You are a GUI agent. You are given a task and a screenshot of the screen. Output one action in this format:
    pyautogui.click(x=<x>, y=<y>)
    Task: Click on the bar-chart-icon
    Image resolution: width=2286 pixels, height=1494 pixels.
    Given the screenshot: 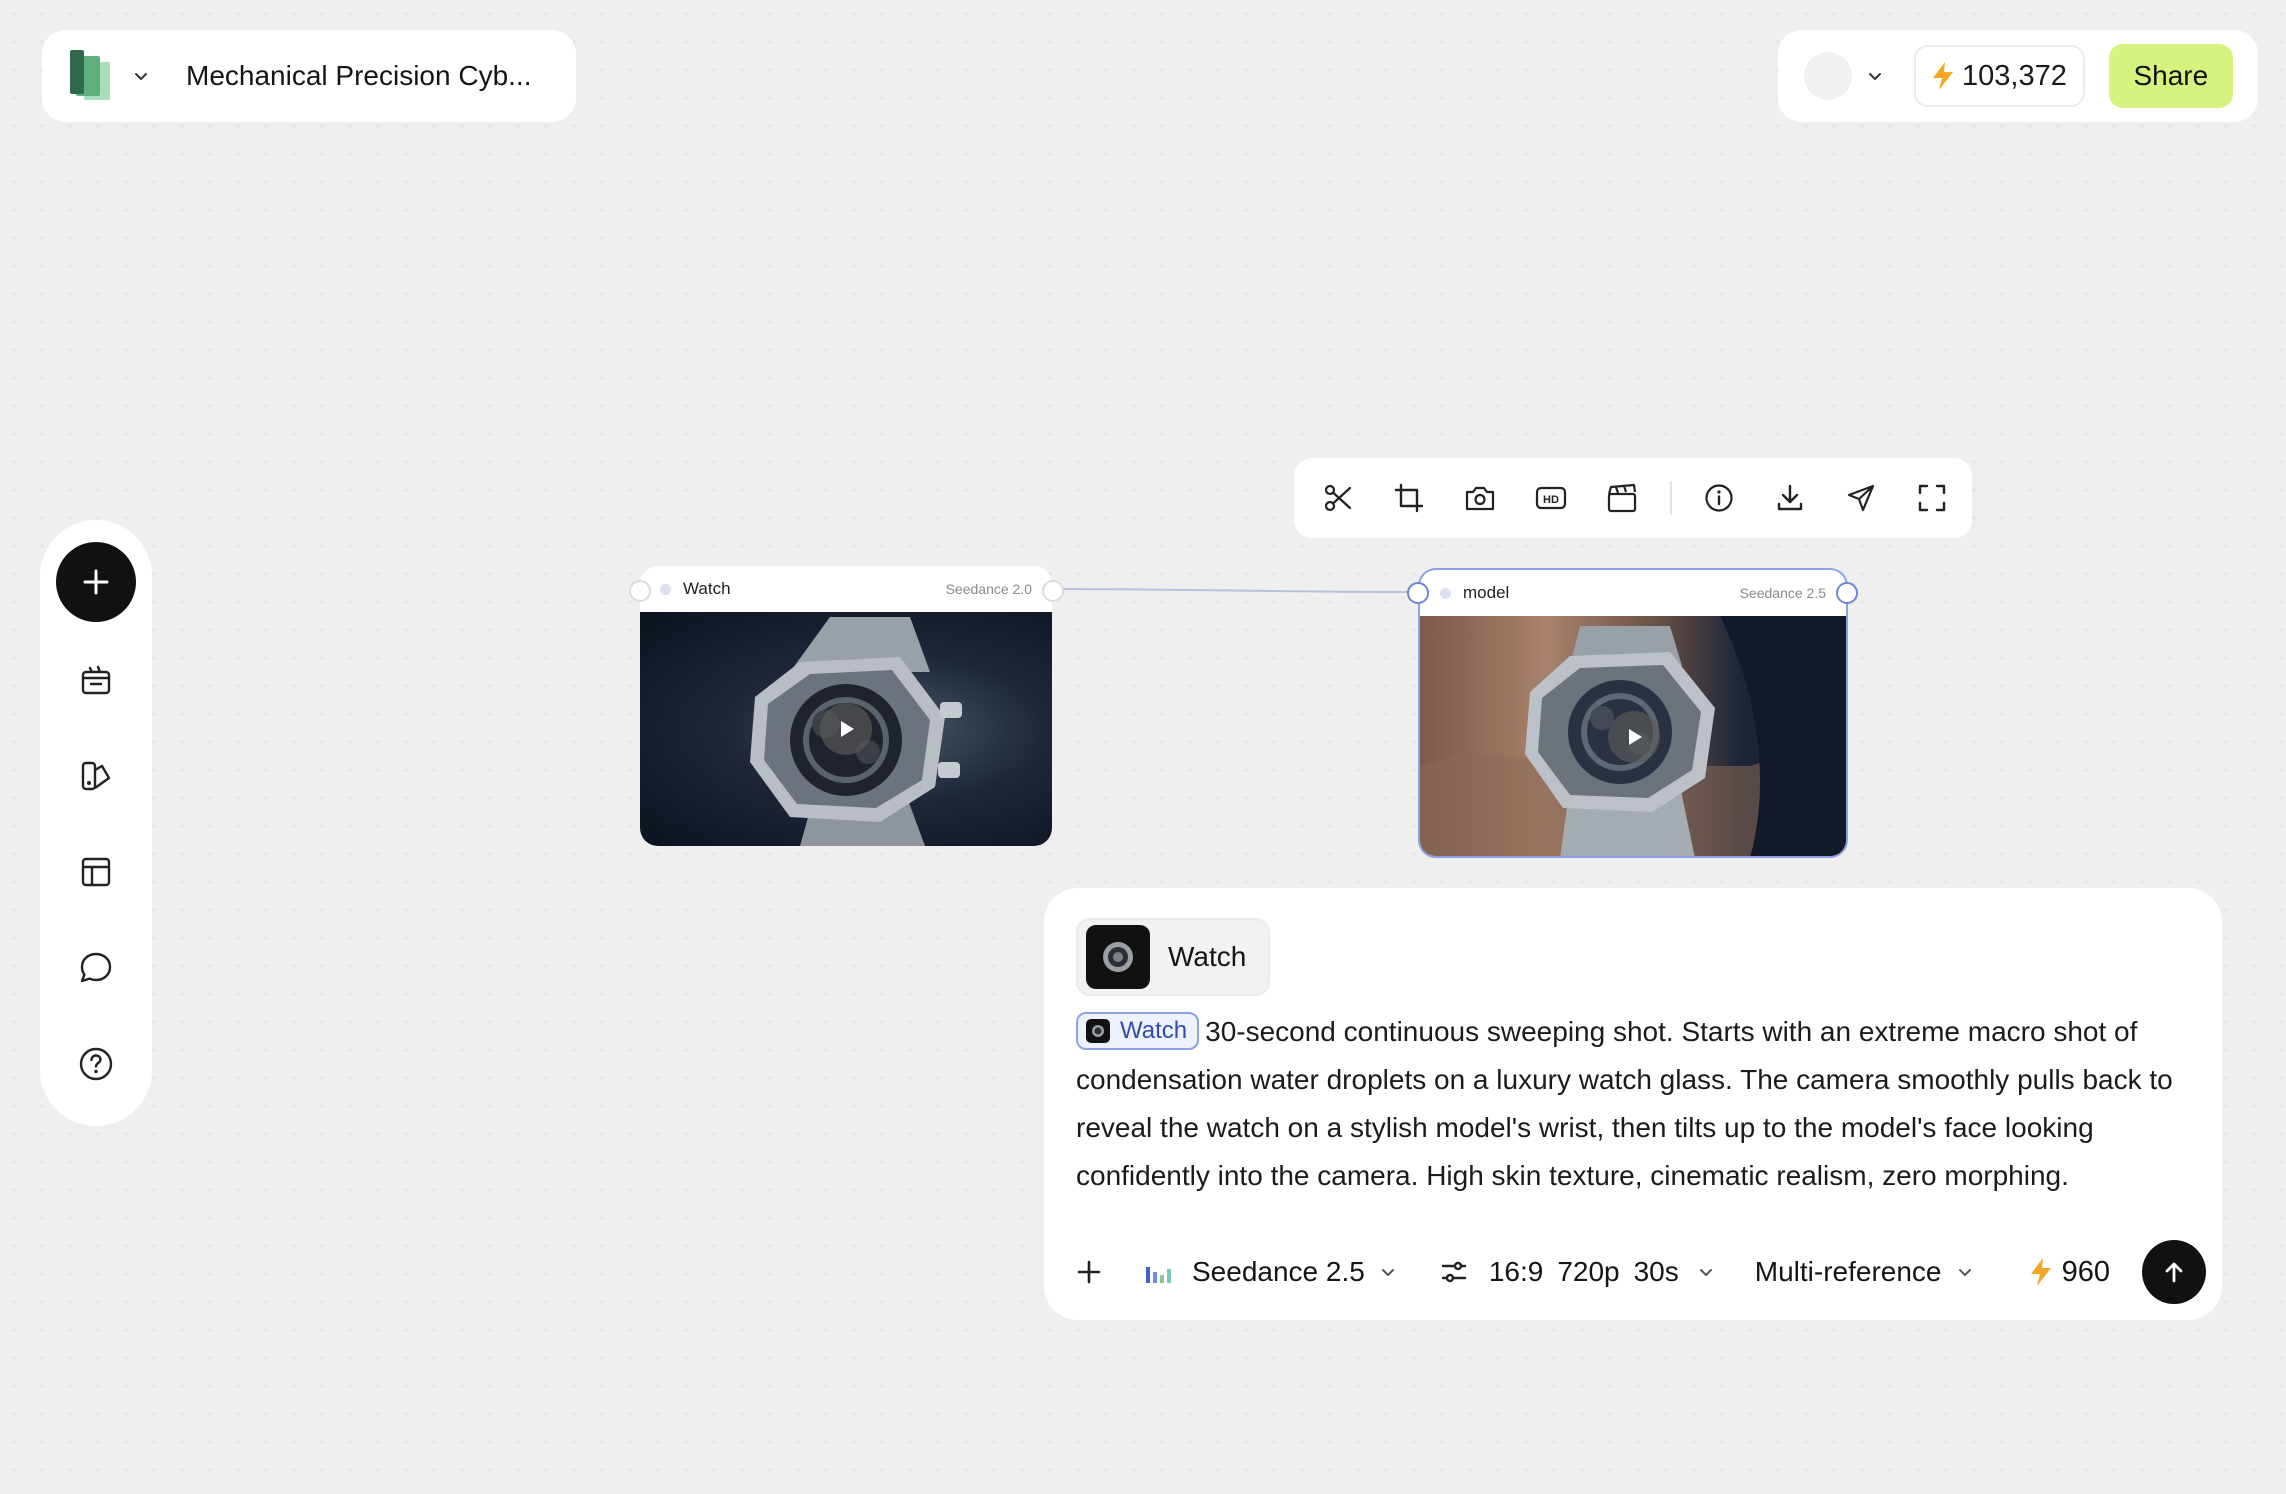 What is the action you would take?
    pyautogui.click(x=1158, y=1275)
    